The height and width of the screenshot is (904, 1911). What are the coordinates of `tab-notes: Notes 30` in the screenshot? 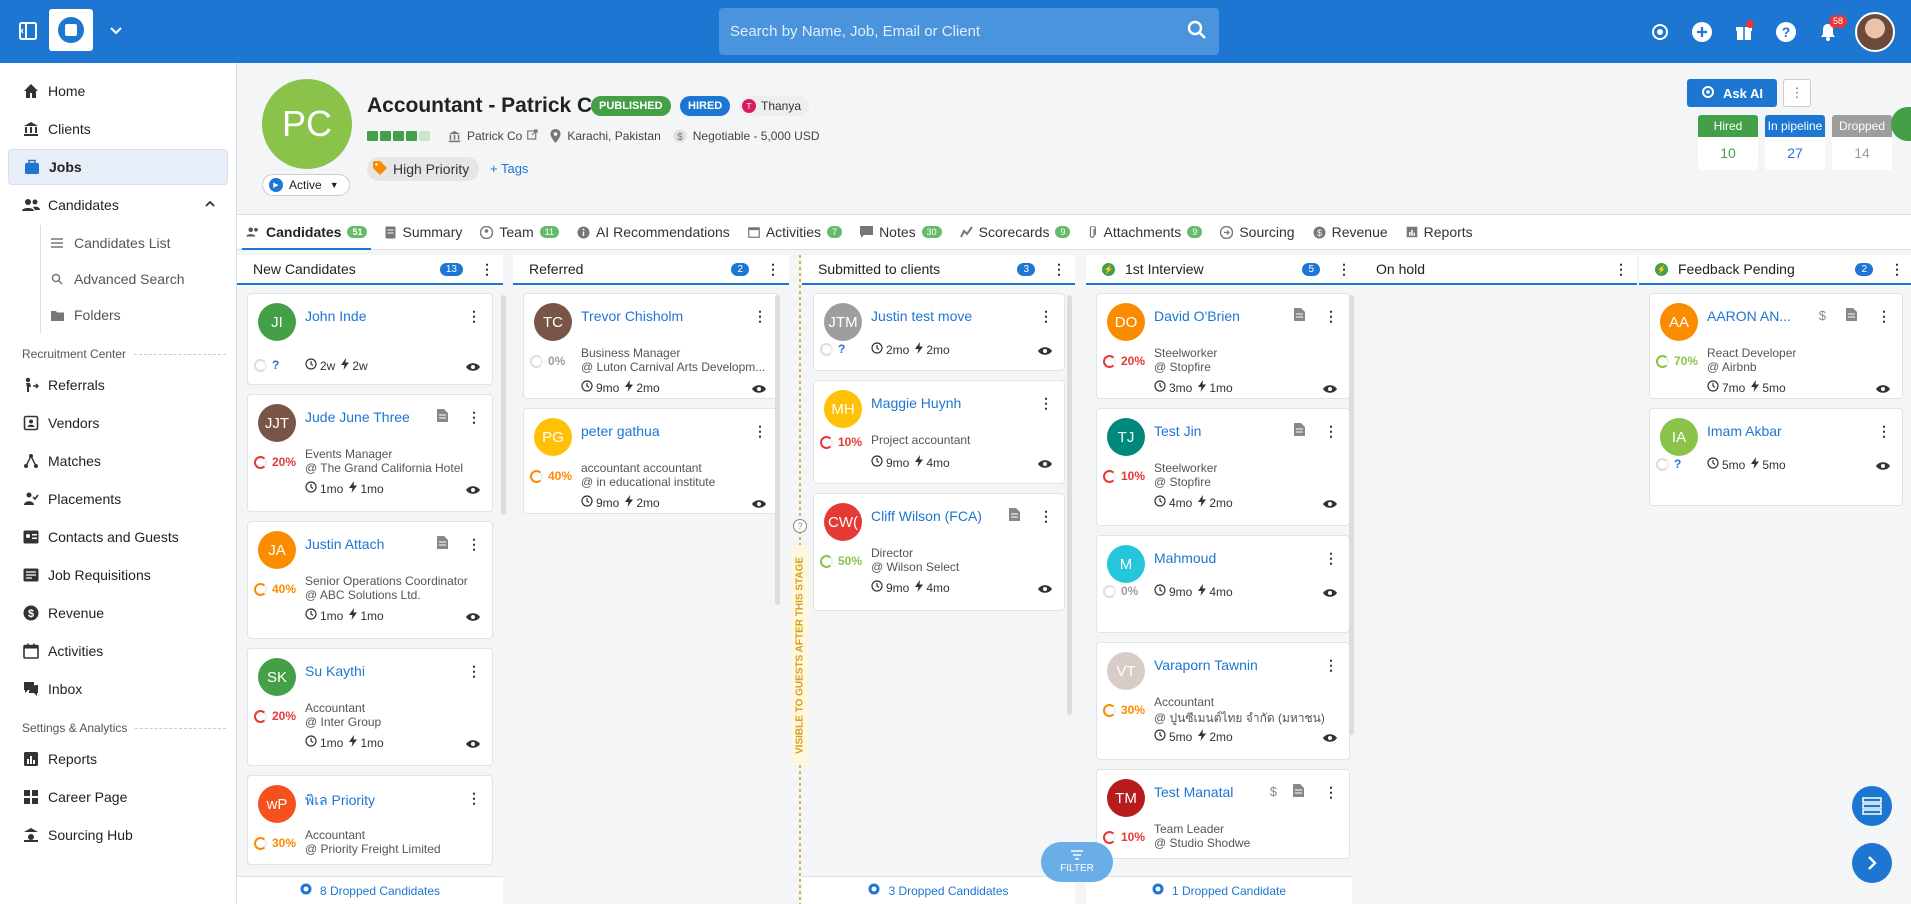 It's located at (901, 232).